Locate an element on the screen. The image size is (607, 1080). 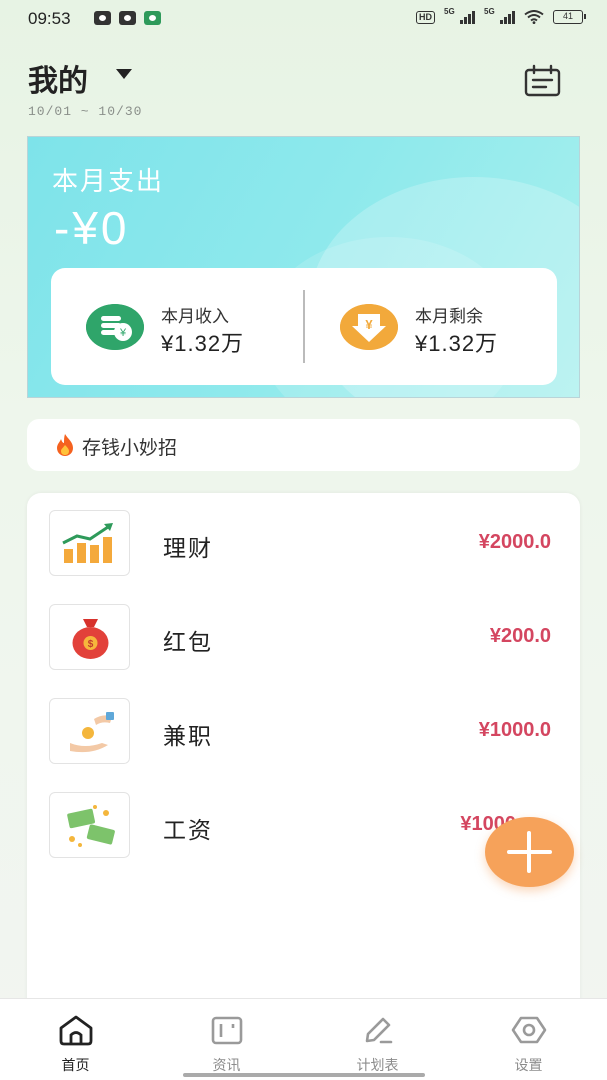
expense-label: 本月支出 is located at coordinates (108, 182).